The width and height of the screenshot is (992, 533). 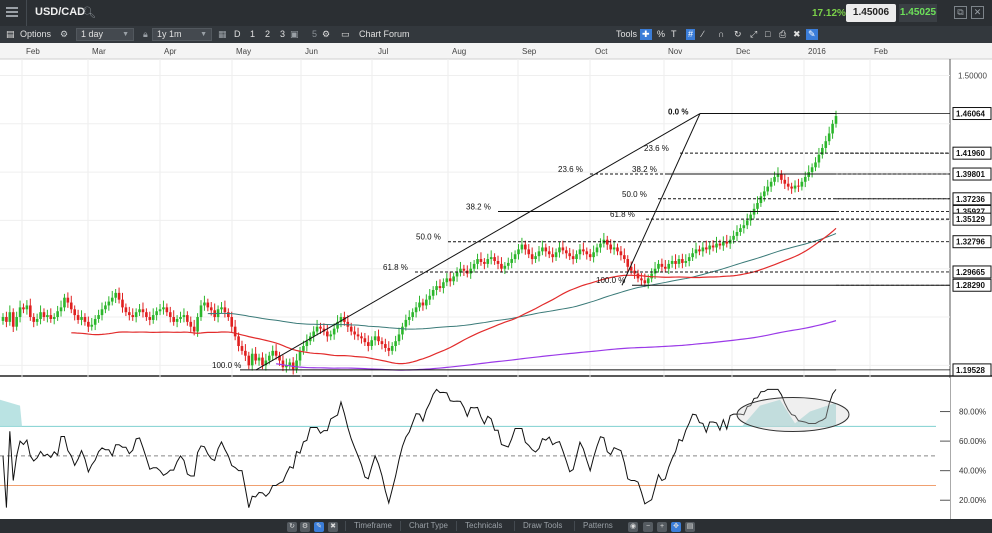 I want to click on close-icon: ✕, so click(x=977, y=12).